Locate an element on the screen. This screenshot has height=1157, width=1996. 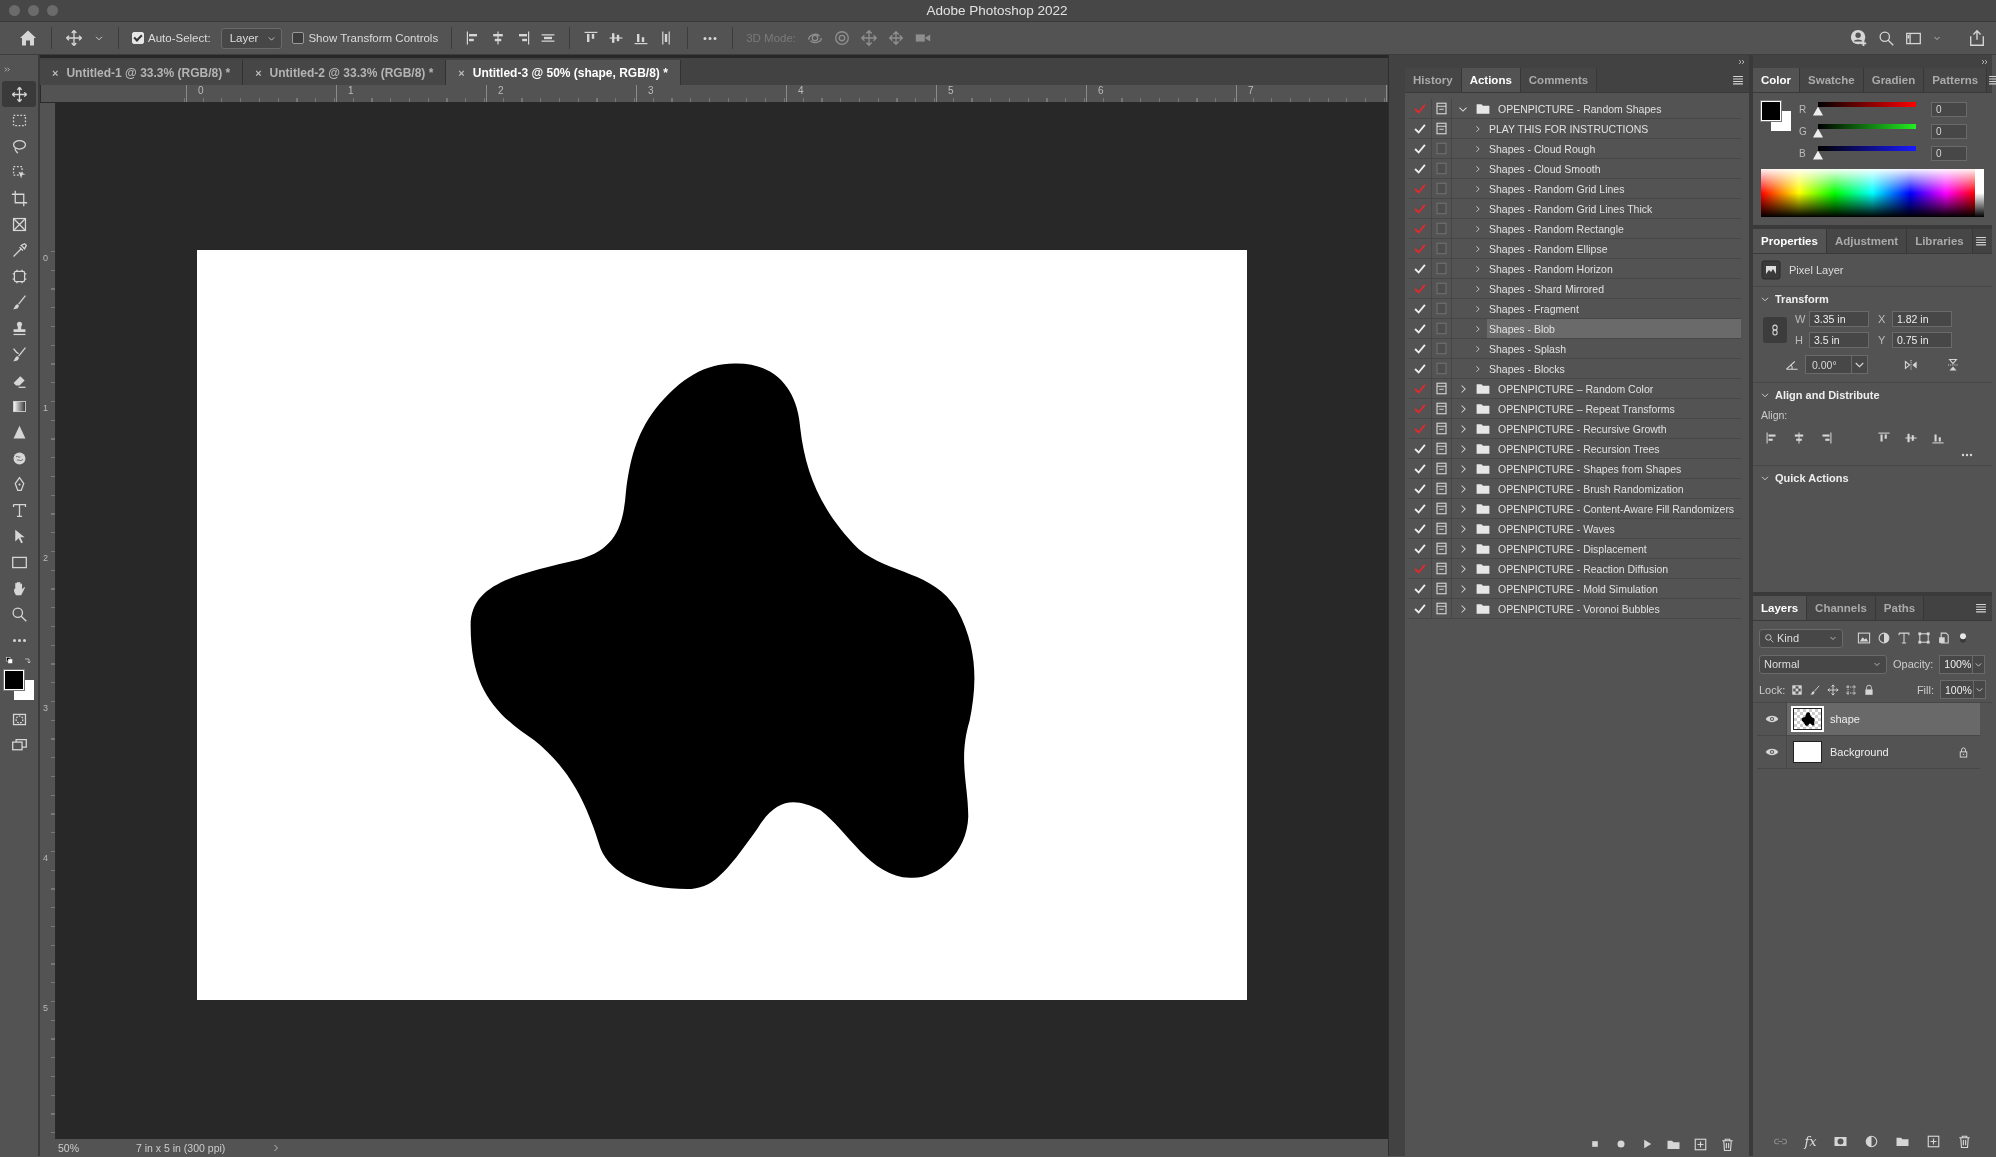
width-field: 3.35 in is located at coordinates (1839, 319).